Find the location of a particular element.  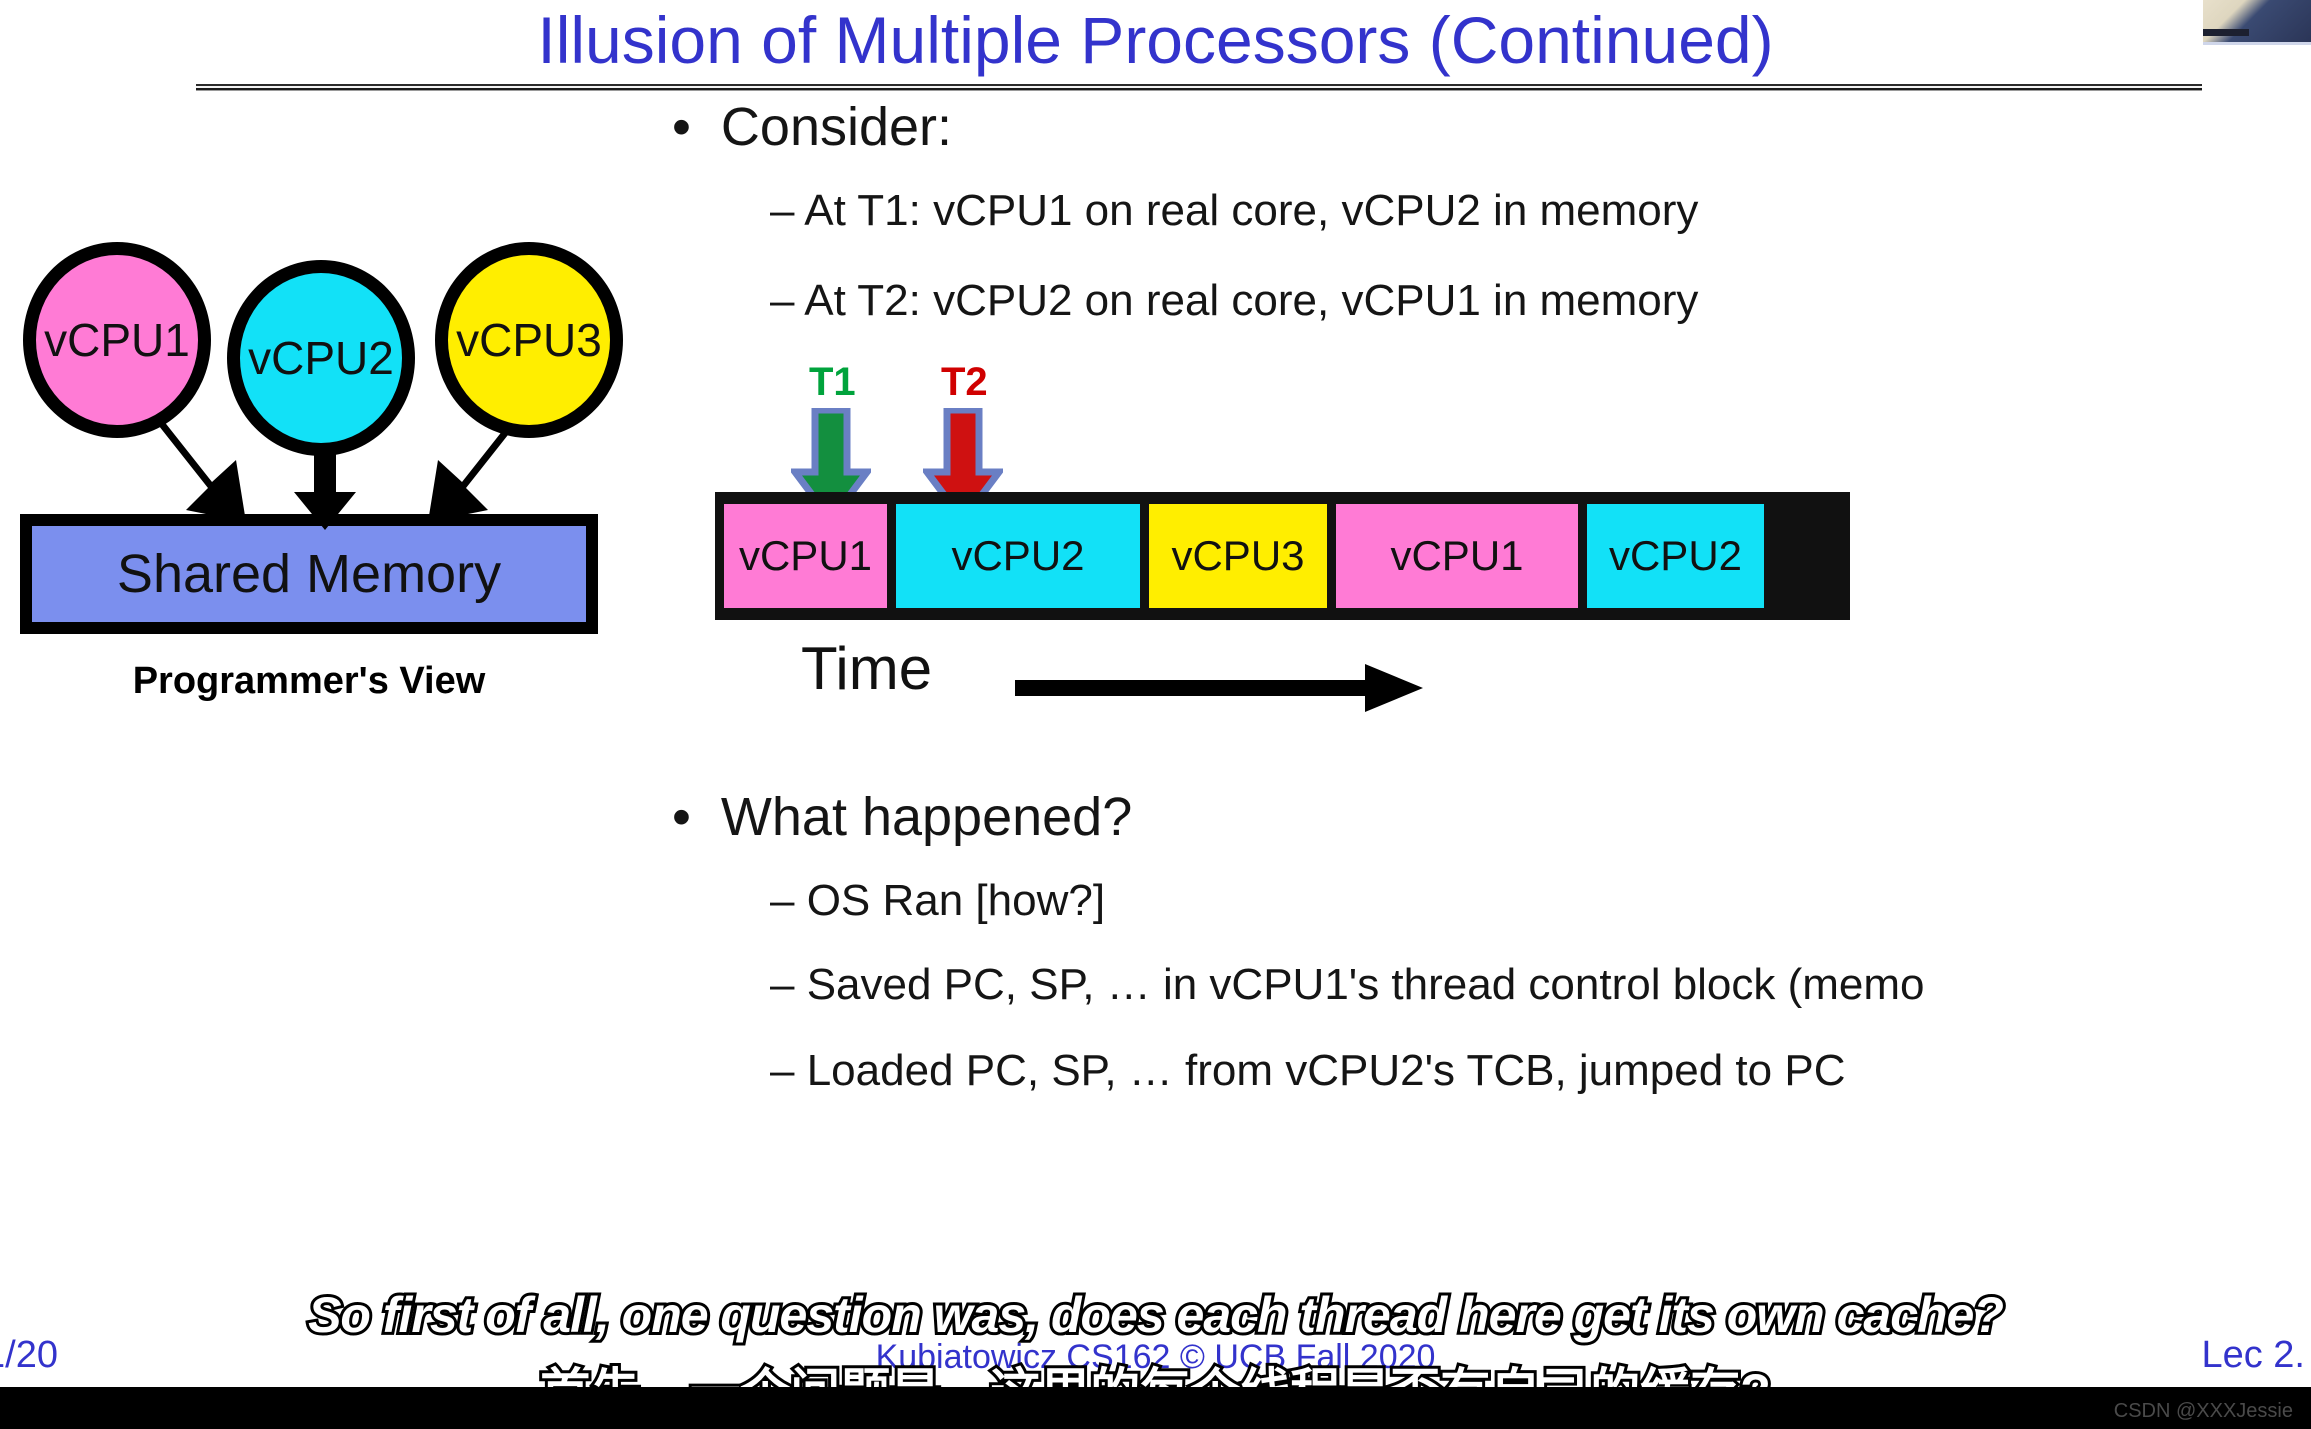

time-direction-arrow-icon is located at coordinates (1219, 688).